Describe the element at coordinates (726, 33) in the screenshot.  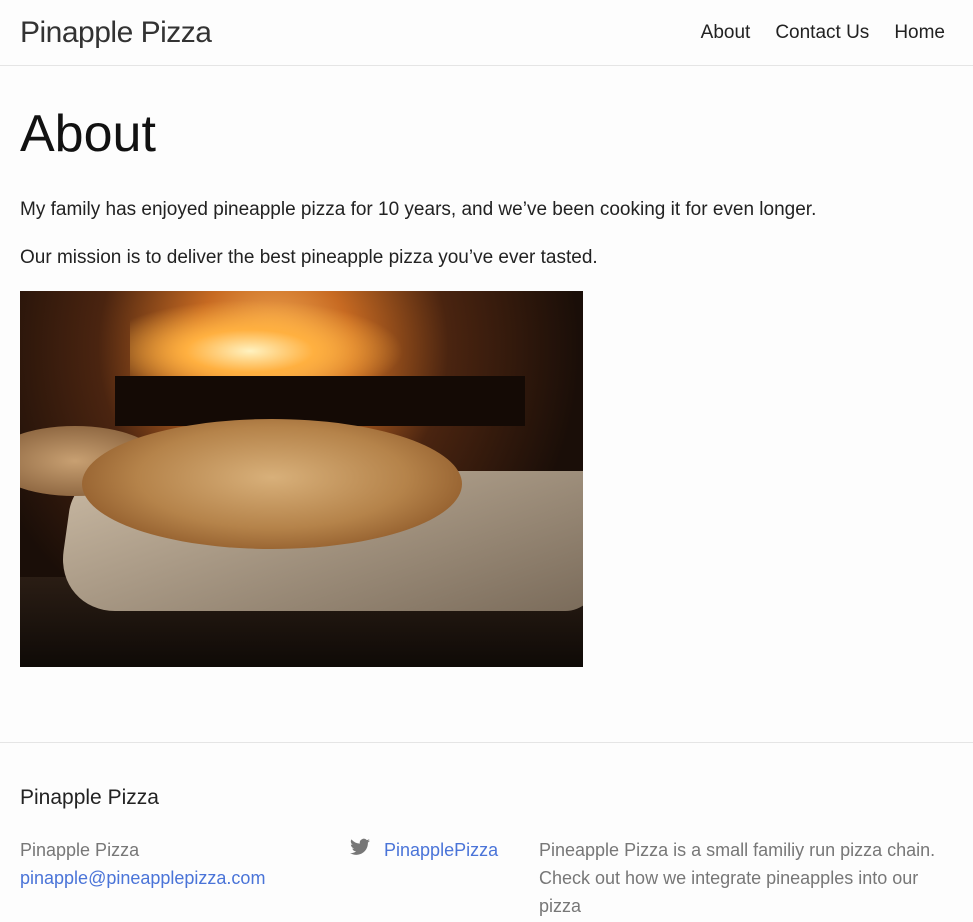
I see `nav-about: About` at that location.